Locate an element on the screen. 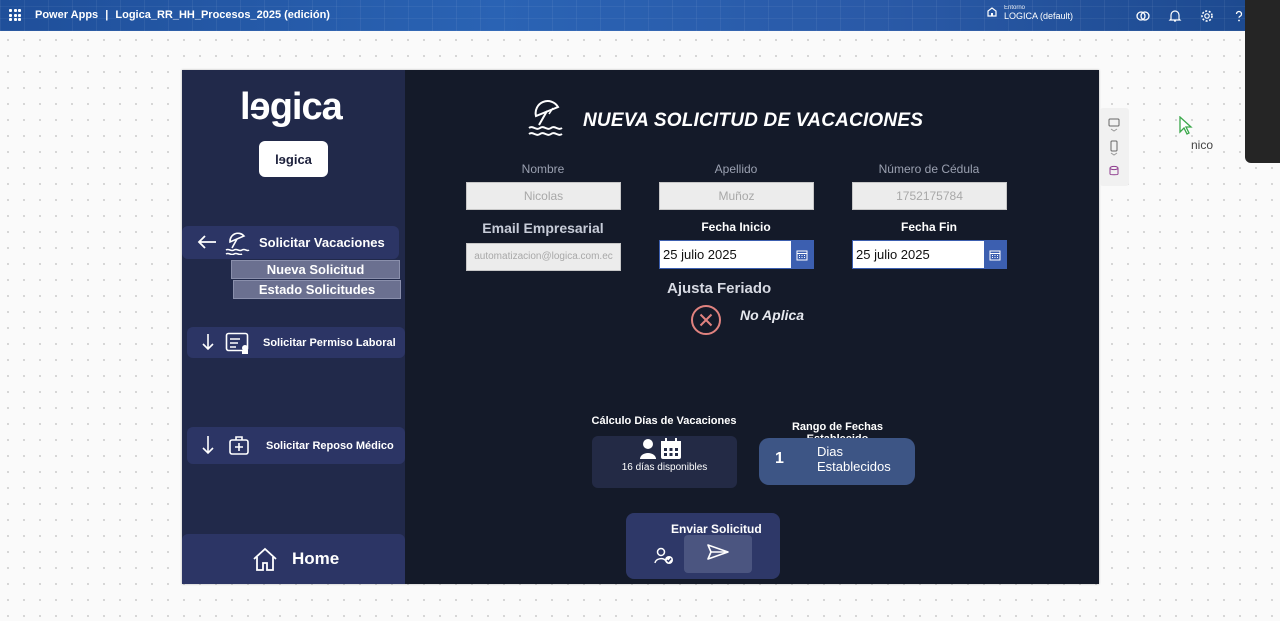  app-name: Power Apps is located at coordinates (67, 15).